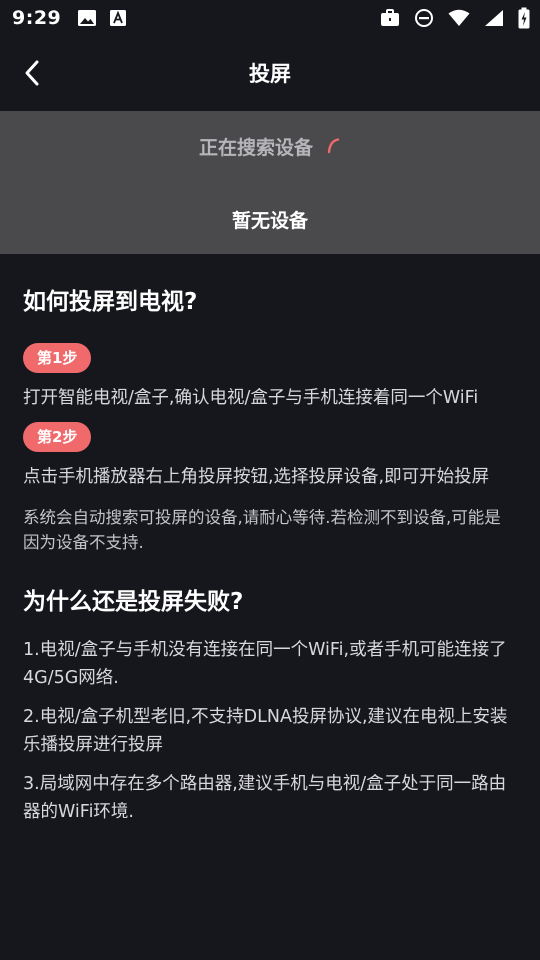 The image size is (540, 960). Describe the element at coordinates (270, 182) in the screenshot. I see `device-panel: 正在搜索设备 暂无设备` at that location.